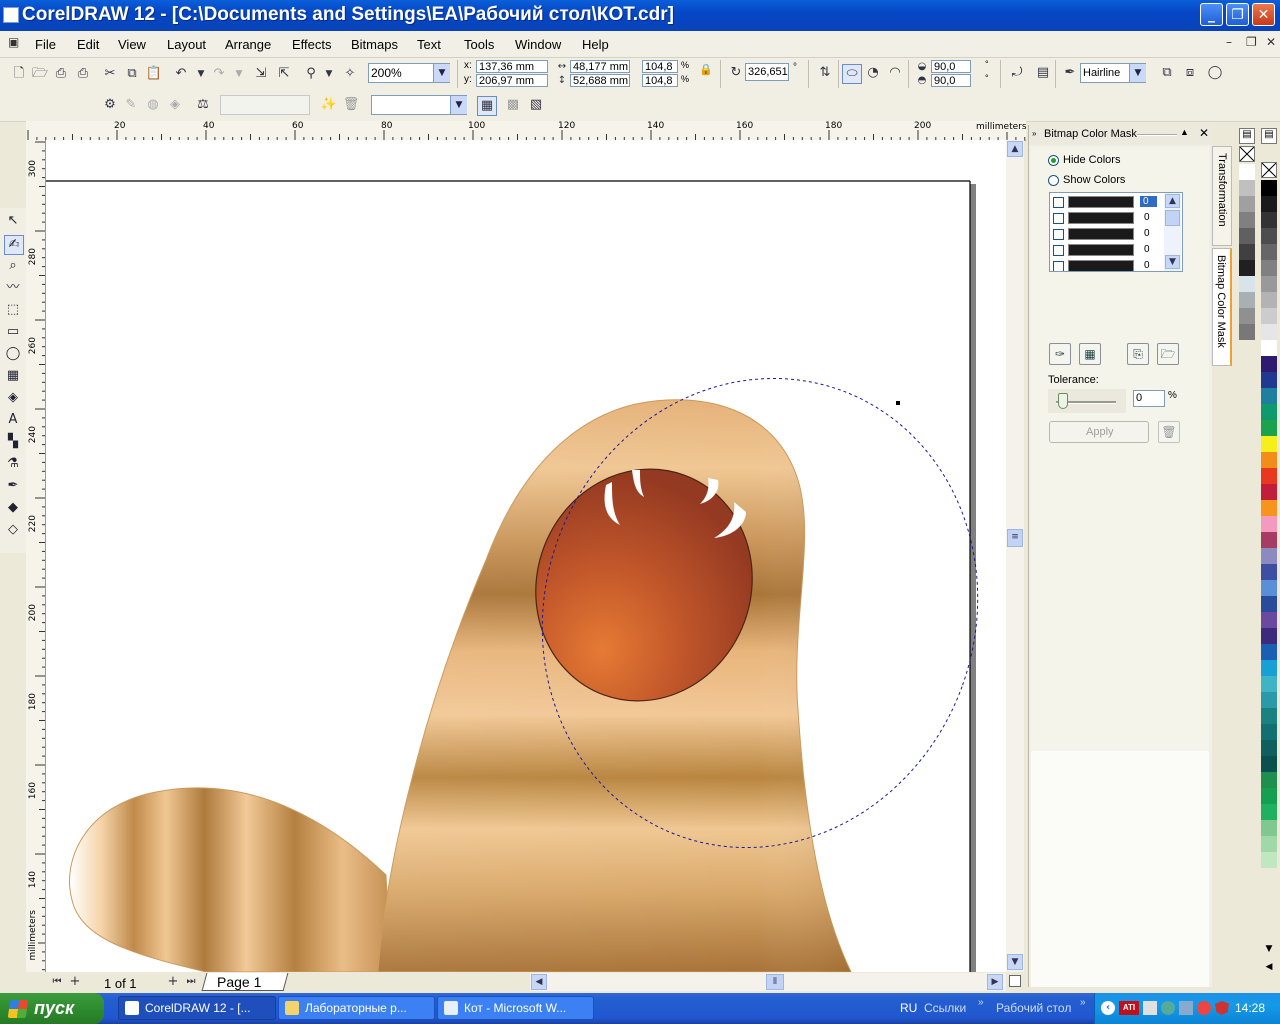 This screenshot has height=1024, width=1280. What do you see at coordinates (458, 105) in the screenshot?
I see `resolution-dropdown-icon: ▼` at bounding box center [458, 105].